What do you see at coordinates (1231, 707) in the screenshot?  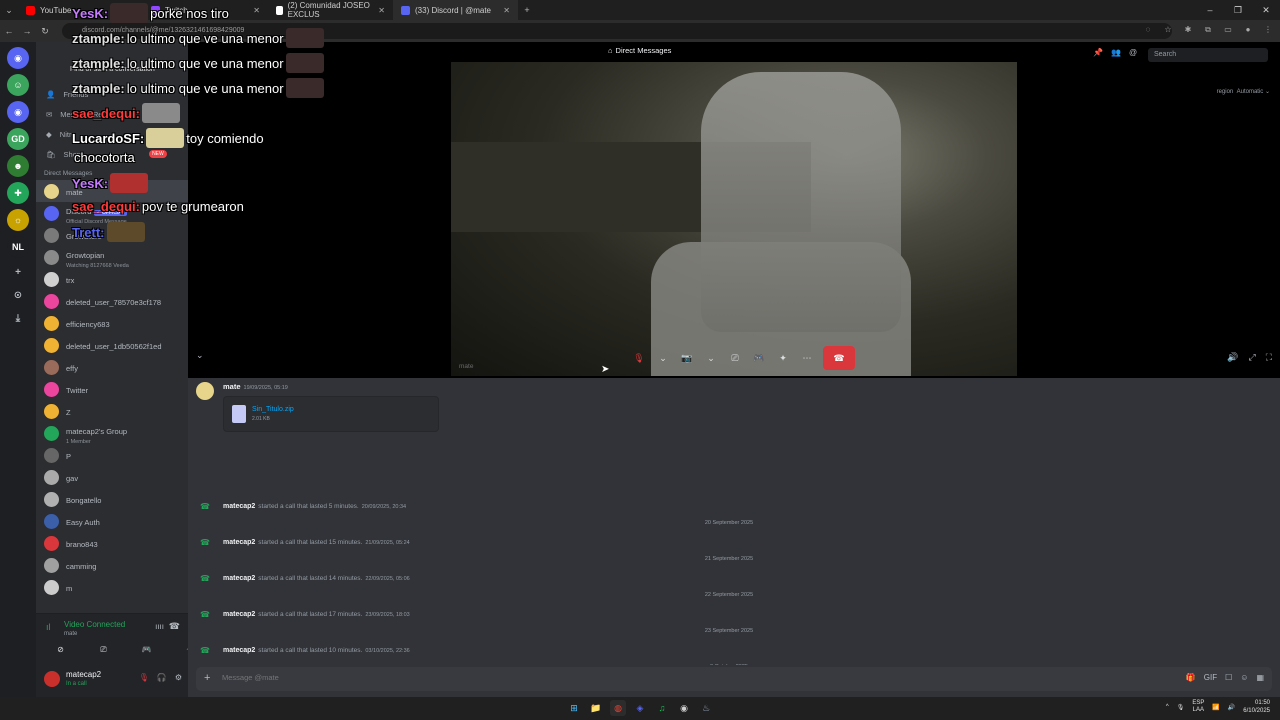 I see `tray-volume-icon: 🔊` at bounding box center [1231, 707].